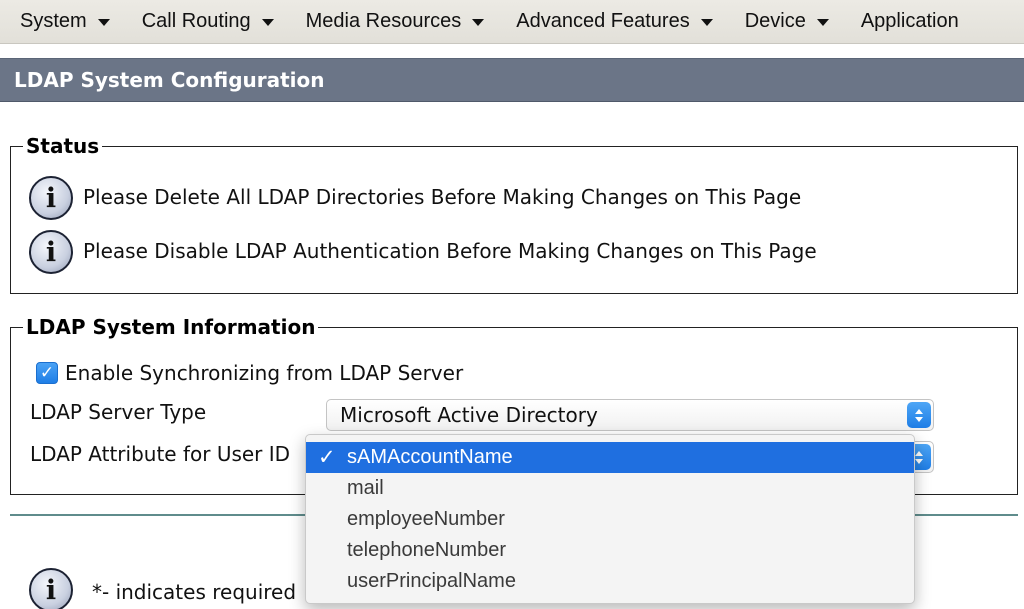 The width and height of the screenshot is (1024, 609). Describe the element at coordinates (512, 80) in the screenshot. I see `page-title-bar: LDAP System Configuration` at that location.